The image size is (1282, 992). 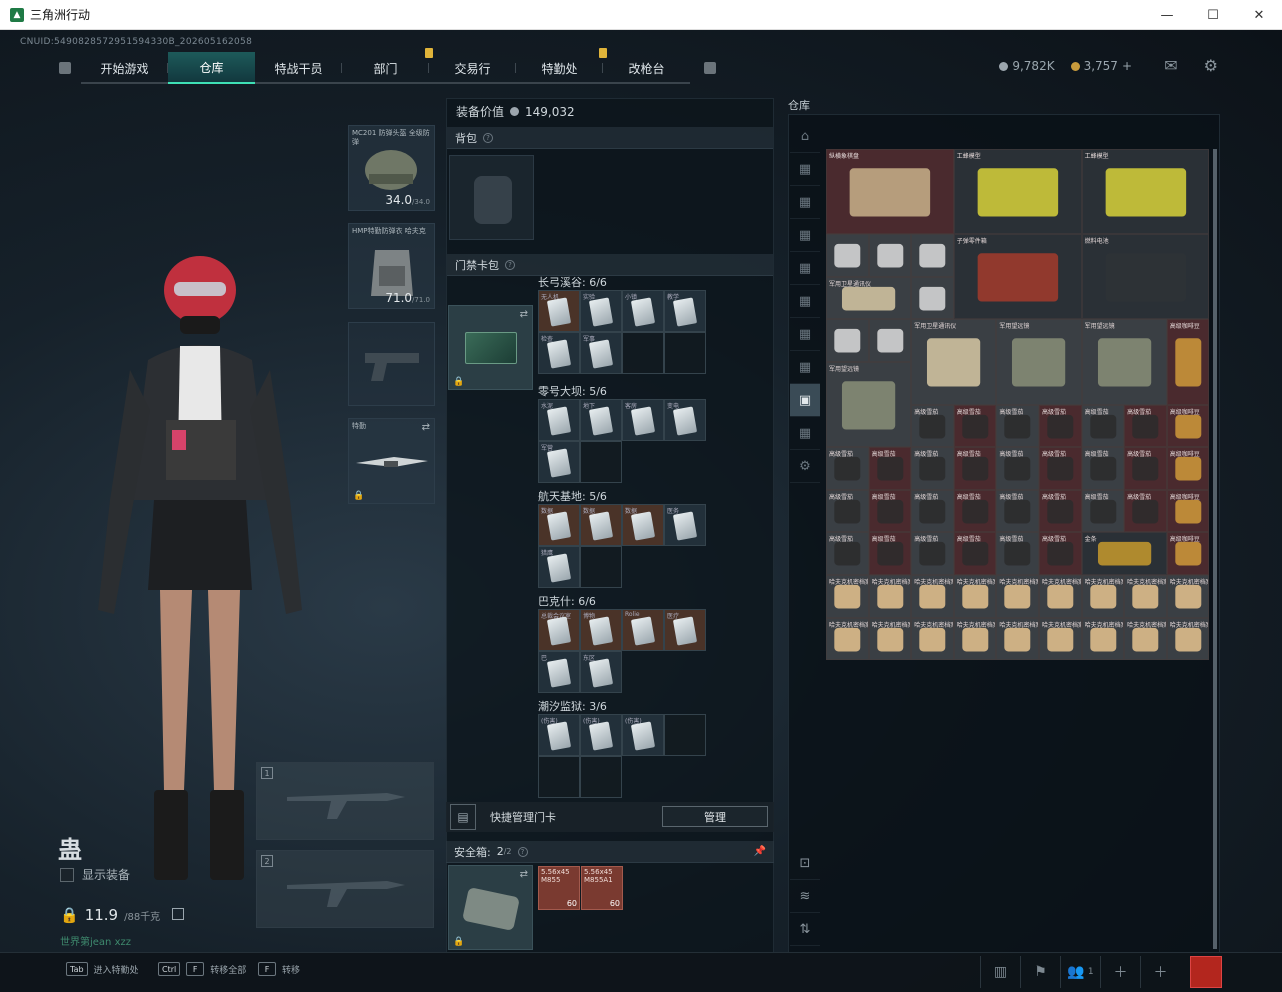 What do you see at coordinates (805, 235) in the screenshot?
I see `stash-tab-3-icon: ▦` at bounding box center [805, 235].